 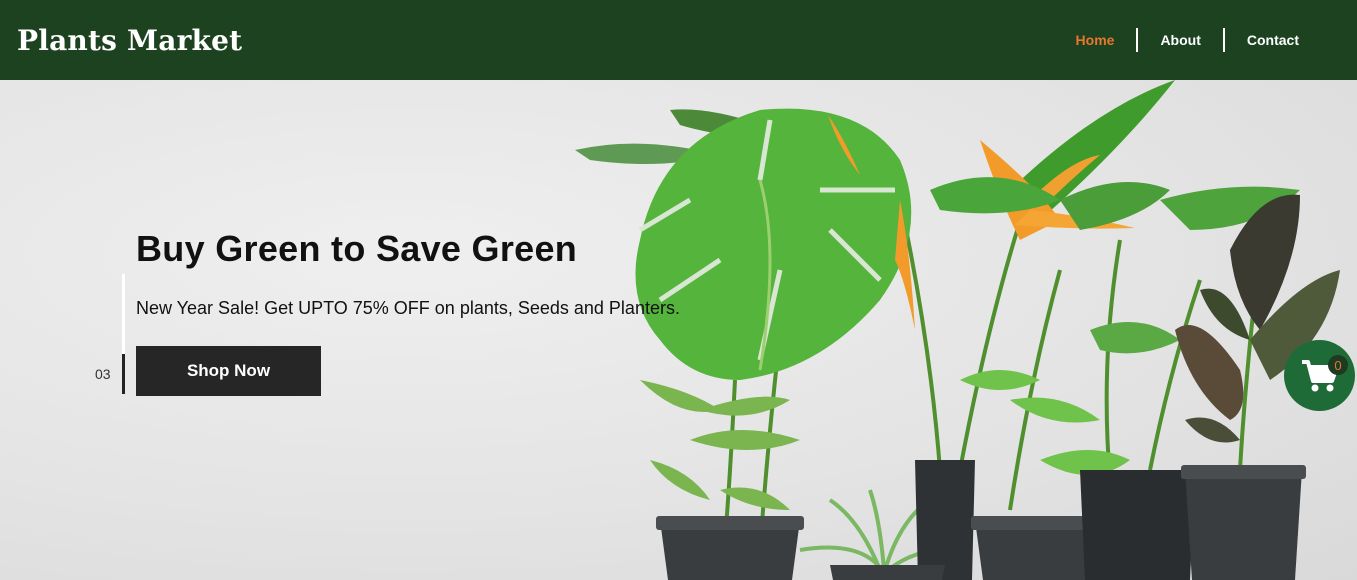 I want to click on cart-button, so click(x=1319, y=375).